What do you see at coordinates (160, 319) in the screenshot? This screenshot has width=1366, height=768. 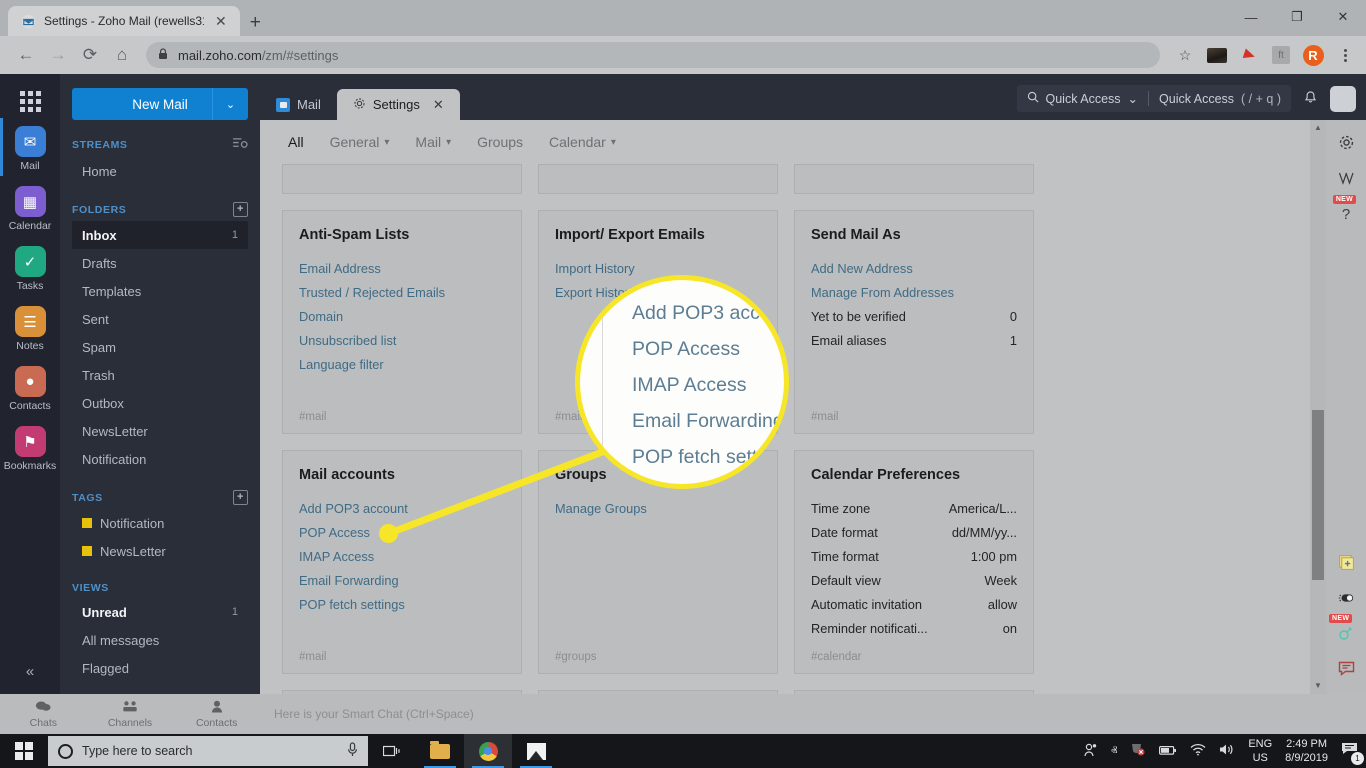 I see `sidebar-item-sent: Sent` at bounding box center [160, 319].